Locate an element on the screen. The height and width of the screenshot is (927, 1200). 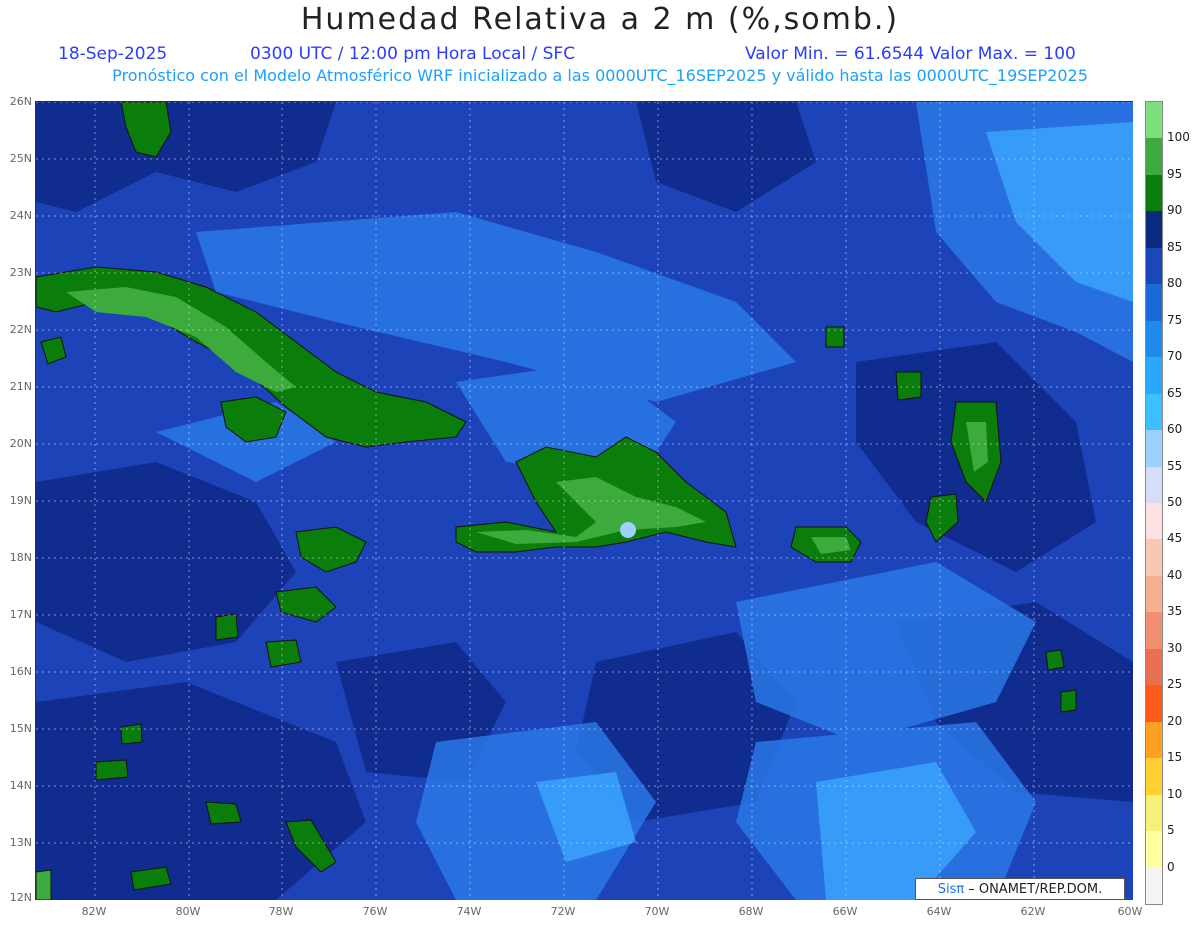
color-legend-label: 65 is located at coordinates (1175, 392).